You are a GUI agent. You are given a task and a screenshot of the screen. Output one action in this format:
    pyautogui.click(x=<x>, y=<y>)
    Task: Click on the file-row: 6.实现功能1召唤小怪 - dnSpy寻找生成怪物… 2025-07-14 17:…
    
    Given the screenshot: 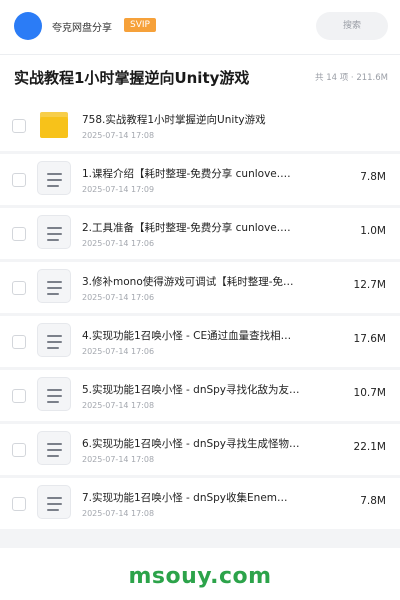 What is the action you would take?
    pyautogui.click(x=200, y=449)
    